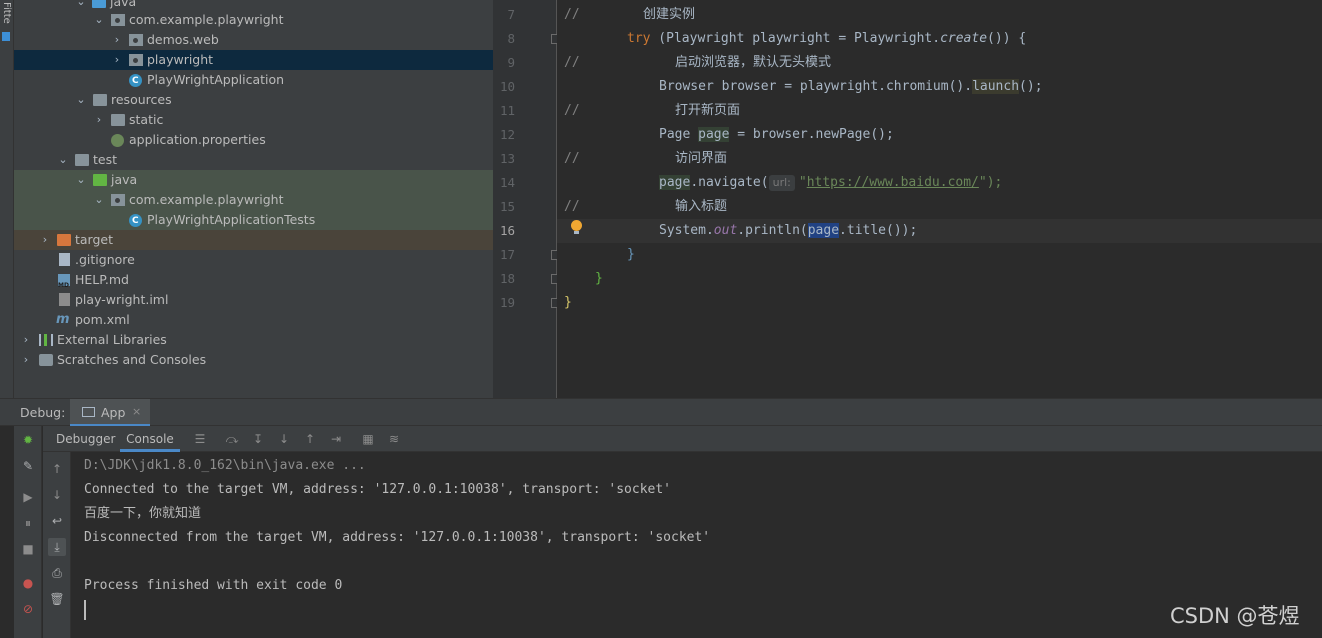 Image resolution: width=1322 pixels, height=638 pixels. I want to click on keyword-try: try, so click(639, 38).